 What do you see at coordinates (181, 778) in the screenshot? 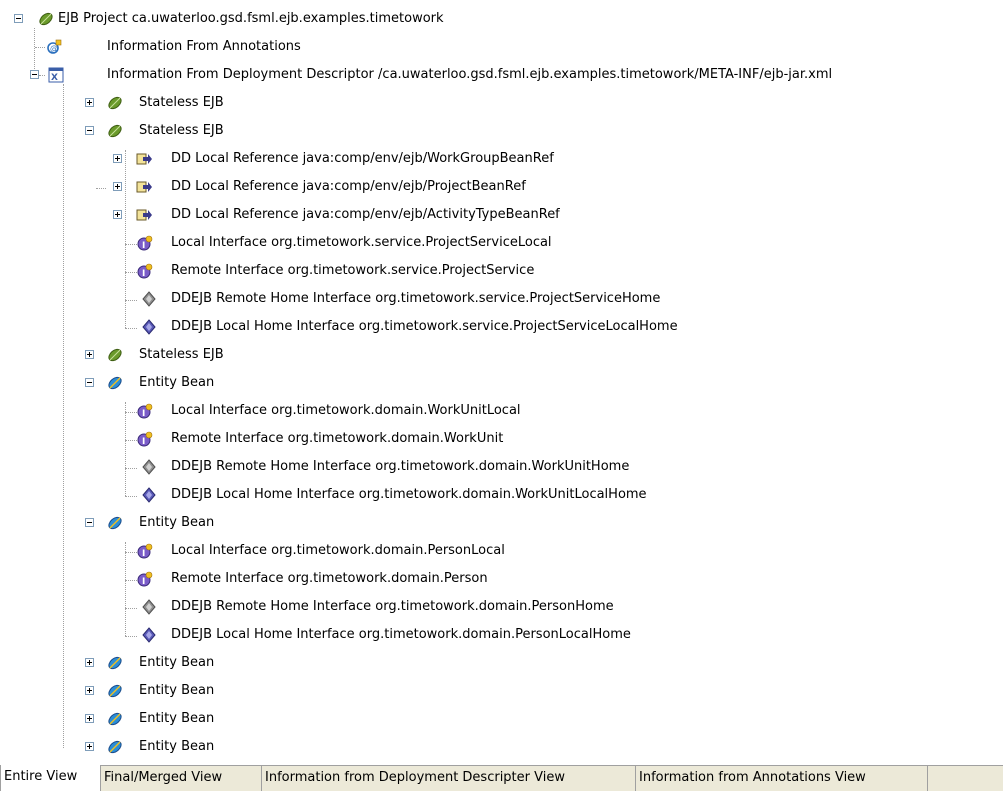
I see `tab-final-merged-view: Final/Merged View` at bounding box center [181, 778].